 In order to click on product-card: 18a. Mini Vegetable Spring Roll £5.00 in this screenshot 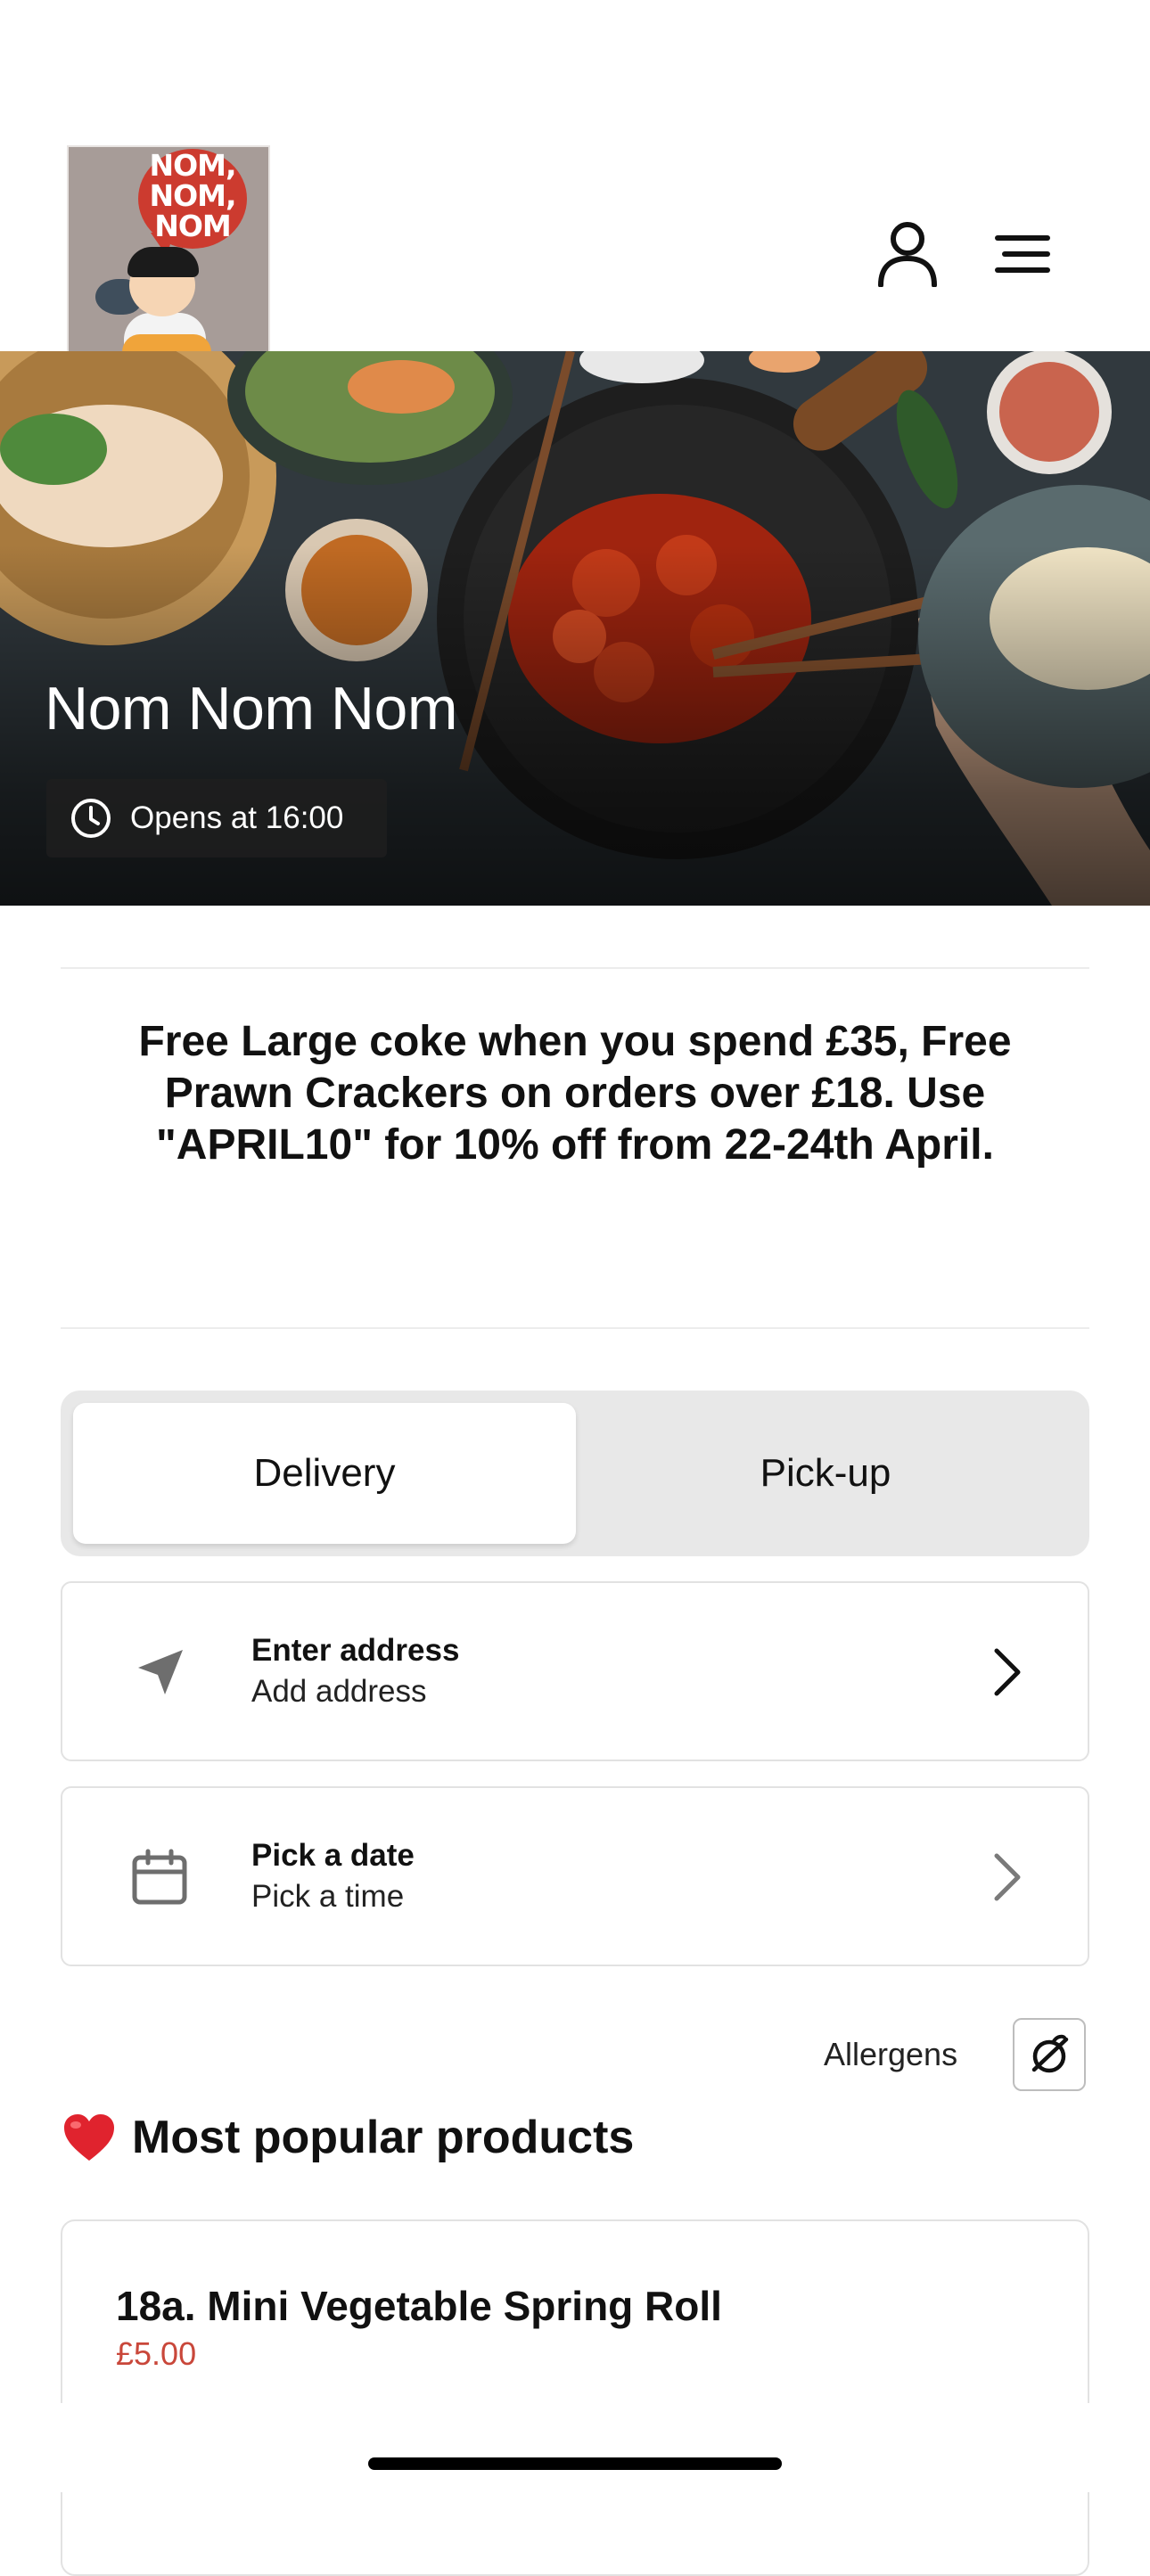, I will do `click(575, 2397)`.